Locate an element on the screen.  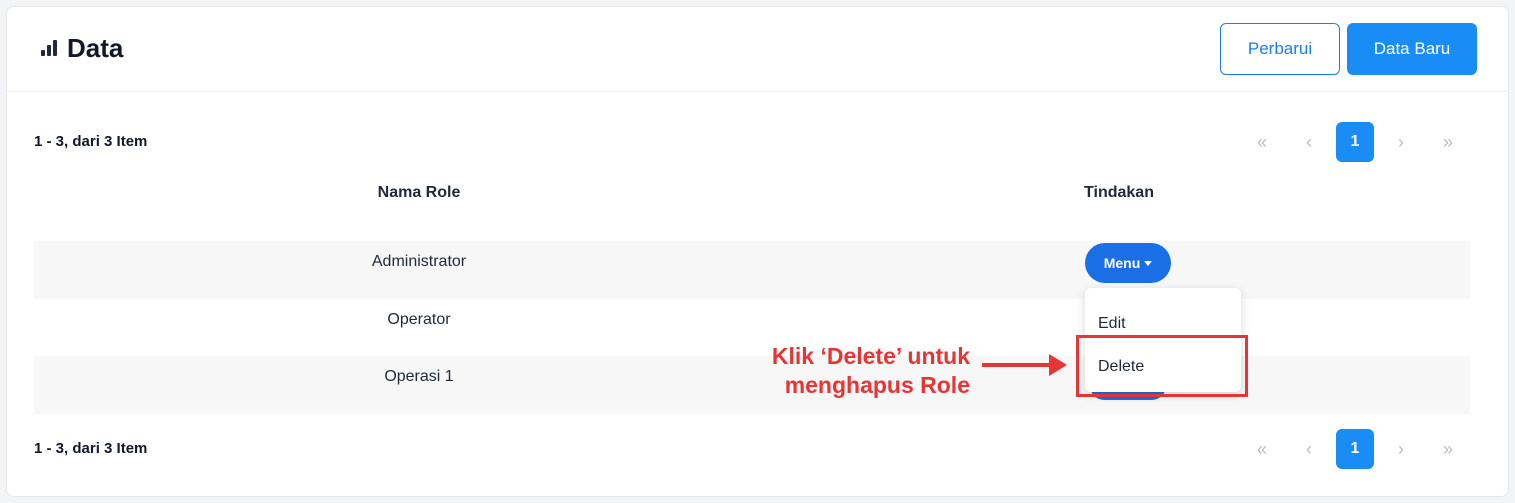
annotation-line-2: menghapus Role is located at coordinates (877, 385).